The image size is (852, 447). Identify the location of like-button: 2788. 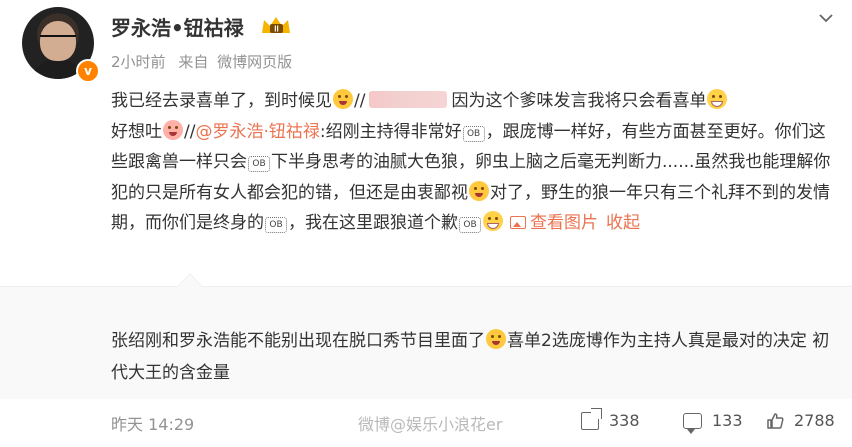
(800, 420).